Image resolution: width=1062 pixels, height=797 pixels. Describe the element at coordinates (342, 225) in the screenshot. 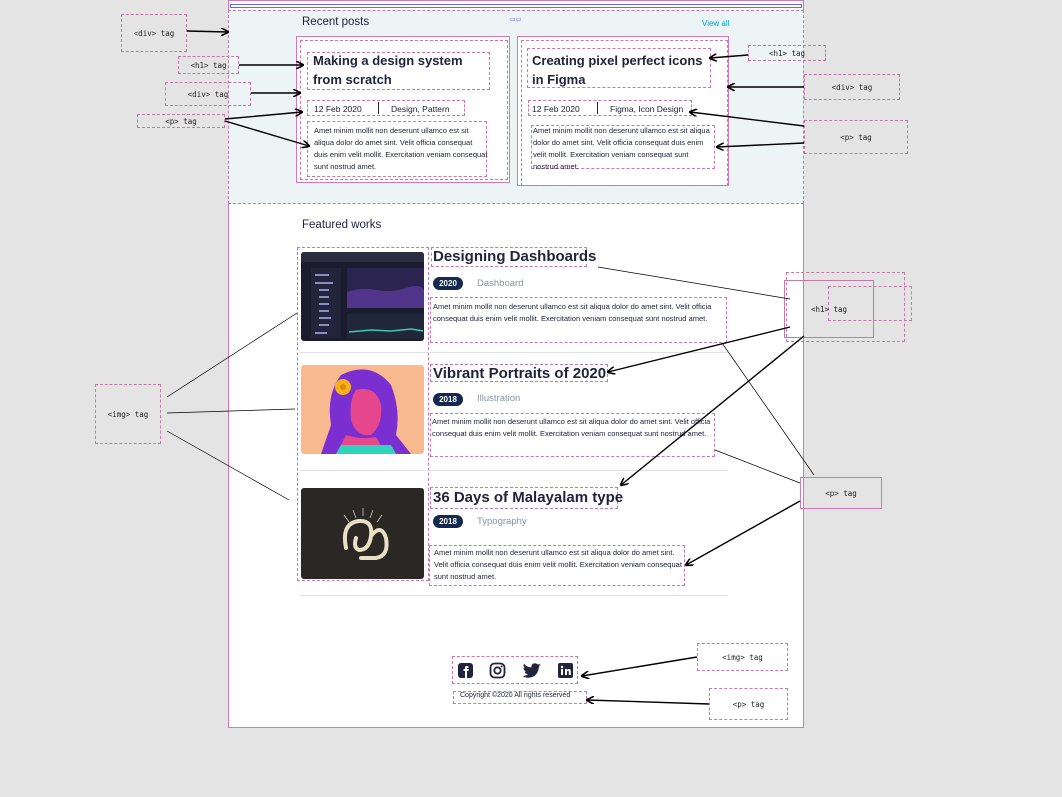

I see `featured-works-heading: Featured works` at that location.